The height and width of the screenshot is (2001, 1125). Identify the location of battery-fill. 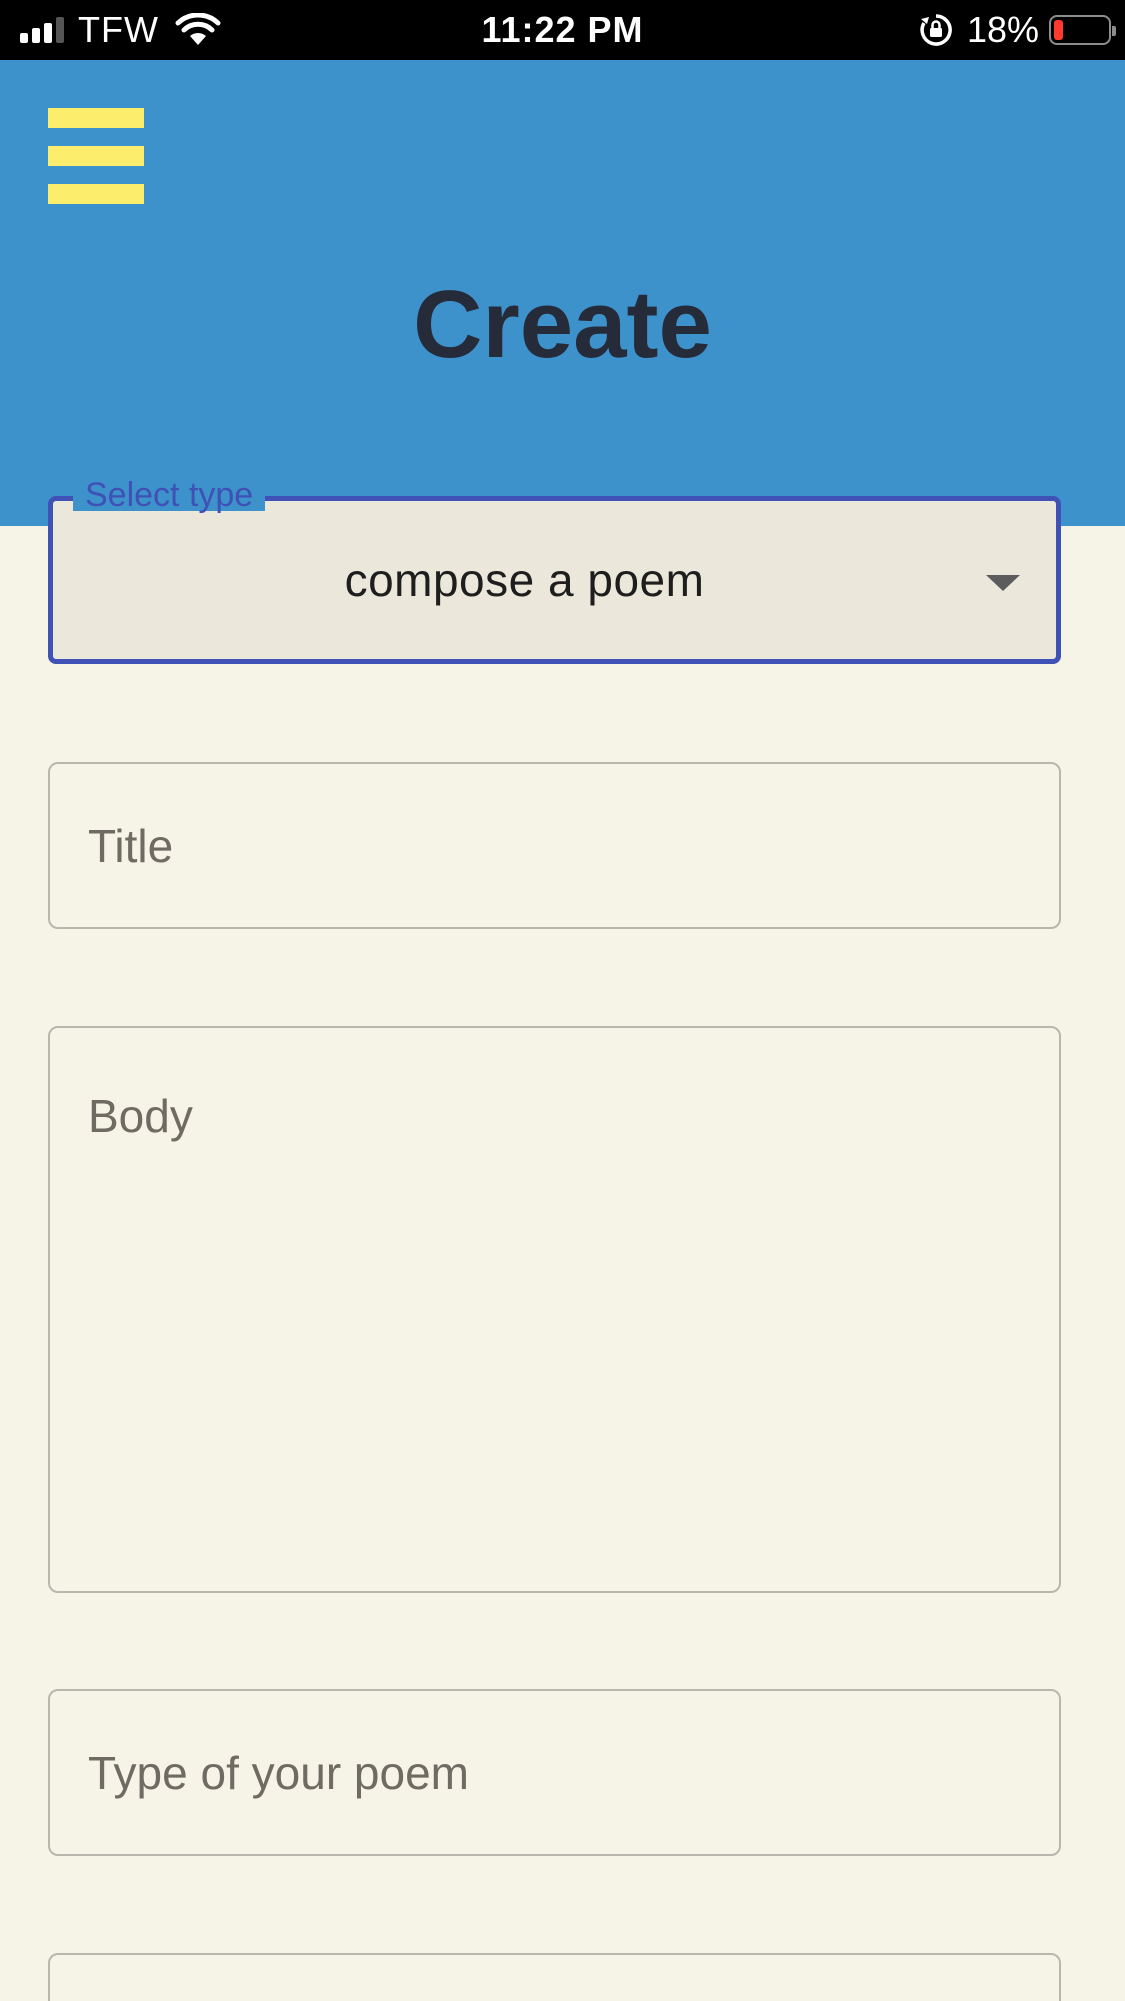
(1058, 30).